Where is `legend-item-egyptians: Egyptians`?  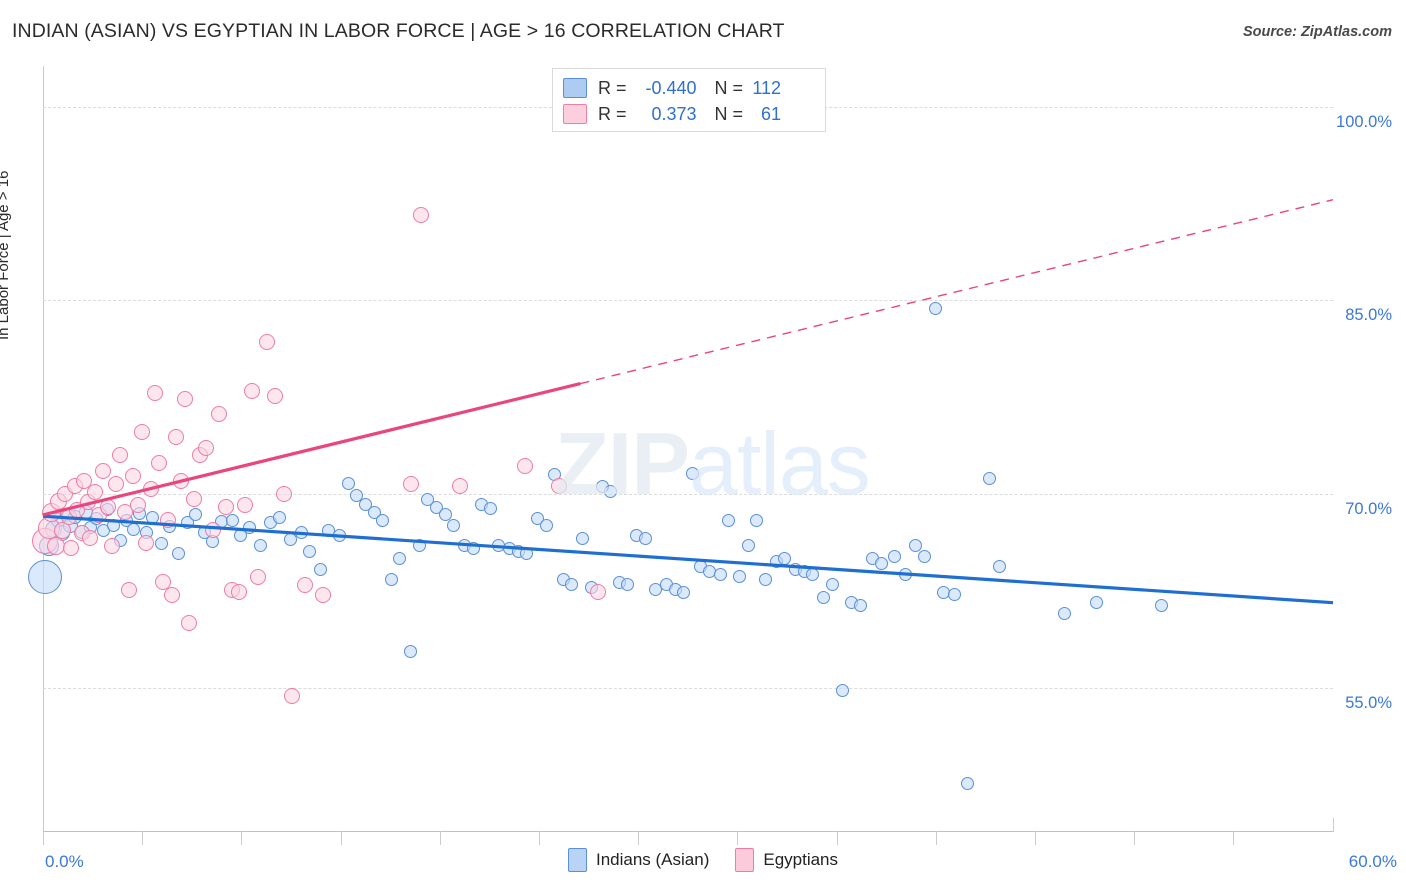
legend-item-egyptians: Egyptians is located at coordinates (786, 860).